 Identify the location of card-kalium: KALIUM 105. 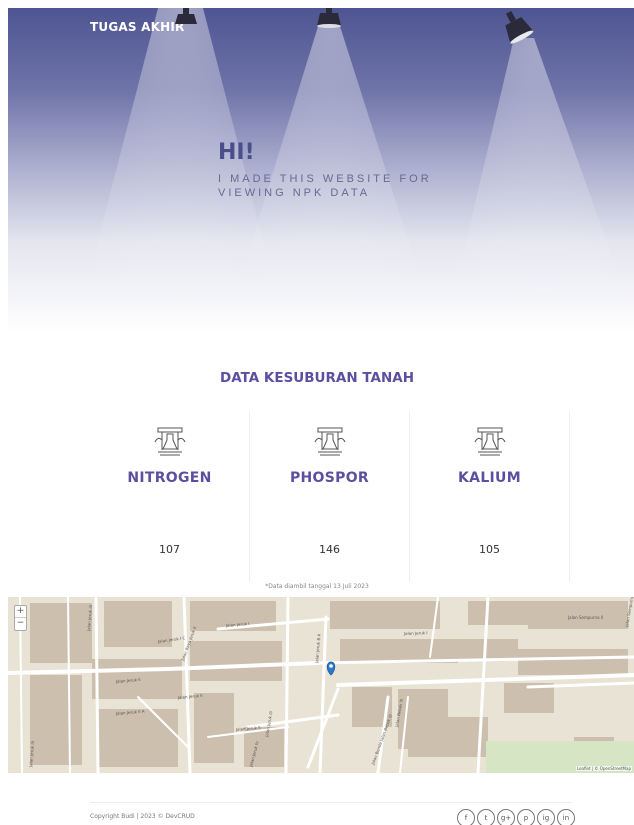
(490, 497).